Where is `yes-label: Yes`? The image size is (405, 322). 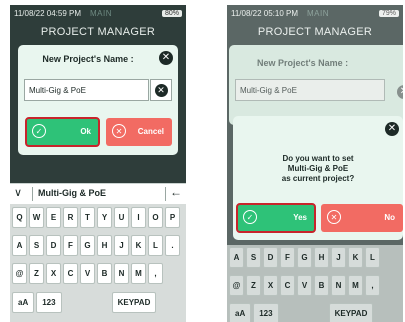 yes-label: Yes is located at coordinates (300, 217).